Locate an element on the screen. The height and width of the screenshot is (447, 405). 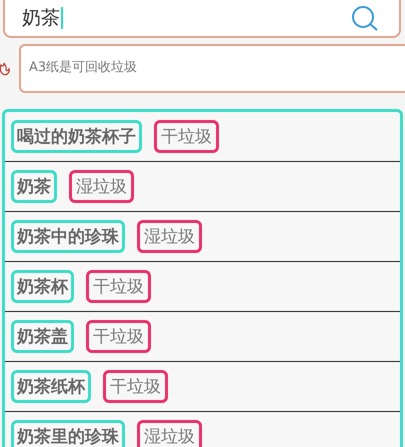
item-name-tag: 奶茶盖 is located at coordinates (42, 336).